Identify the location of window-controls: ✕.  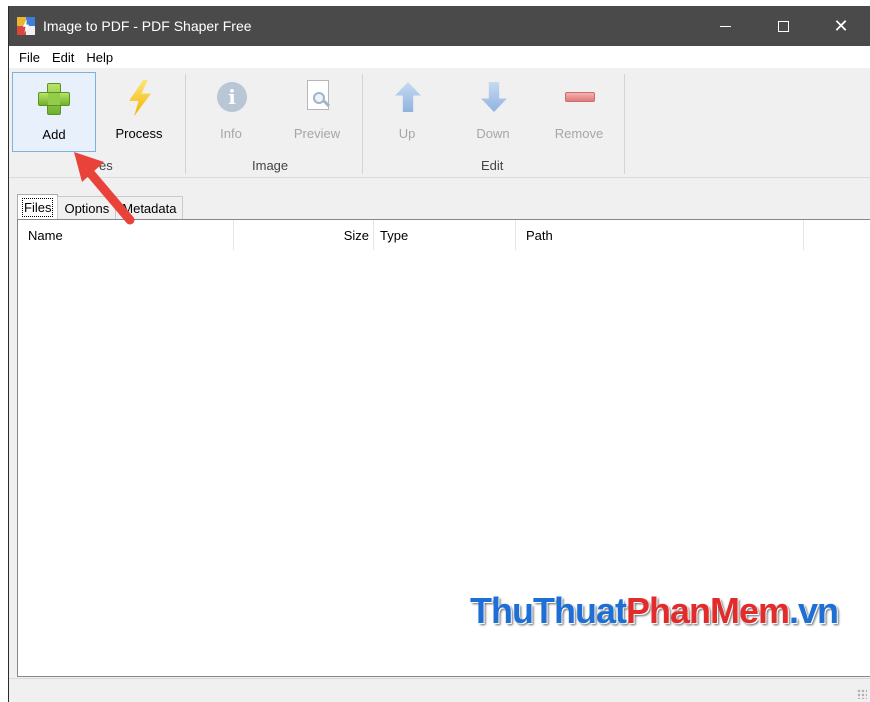
(783, 26).